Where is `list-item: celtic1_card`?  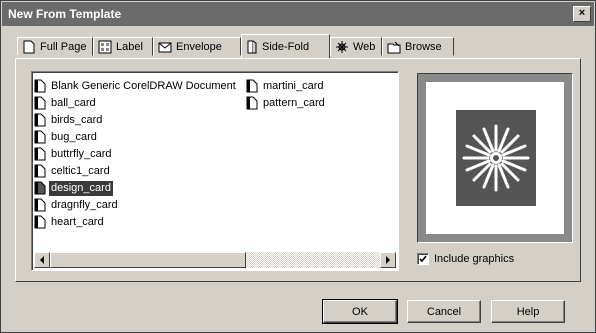
list-item: celtic1_card is located at coordinates (73, 171).